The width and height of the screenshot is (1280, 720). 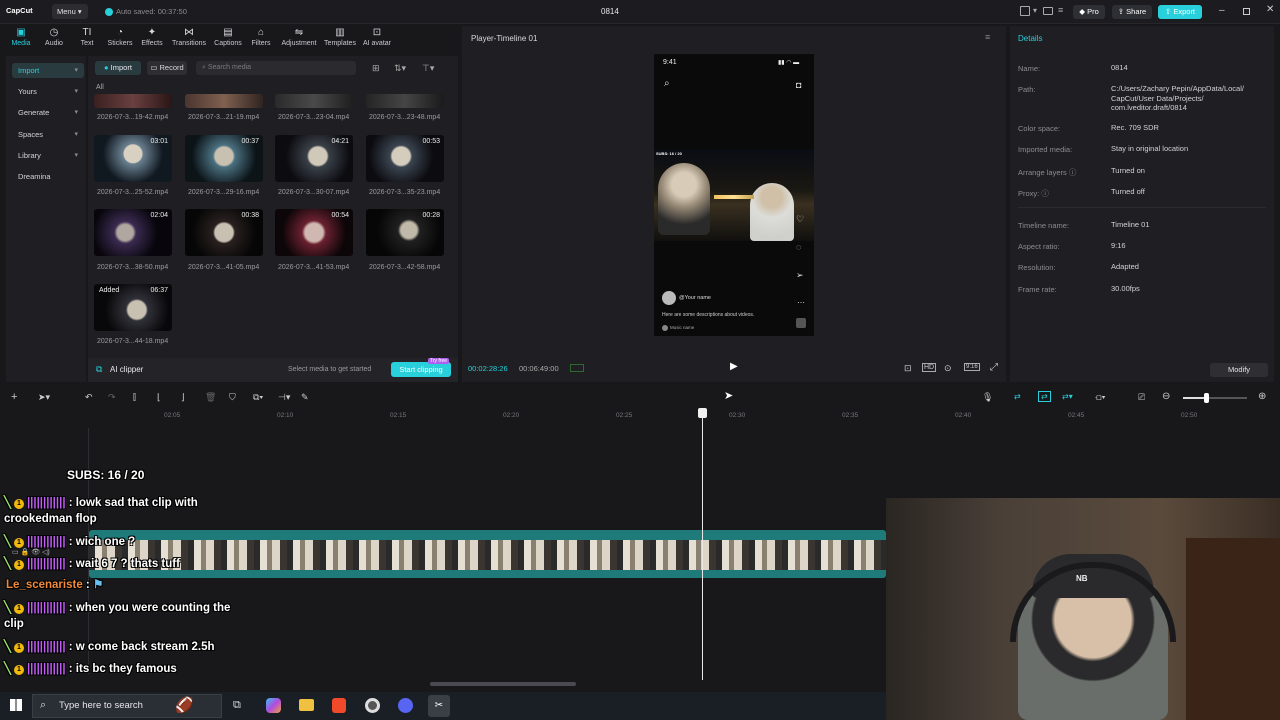 I want to click on link-clip-icon: ⇄▾, so click(x=1067, y=396).